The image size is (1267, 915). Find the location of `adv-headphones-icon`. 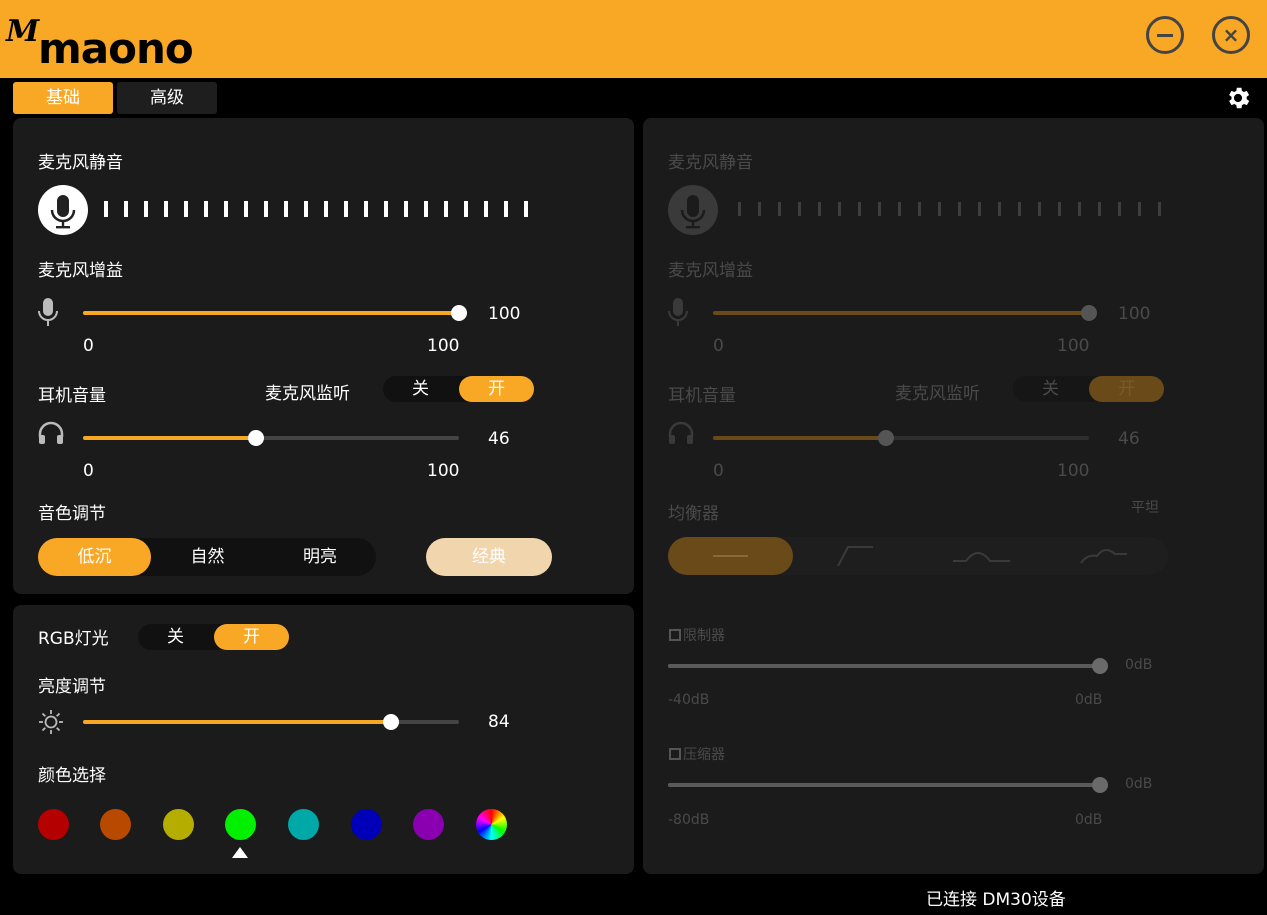

adv-headphones-icon is located at coordinates (681, 432).